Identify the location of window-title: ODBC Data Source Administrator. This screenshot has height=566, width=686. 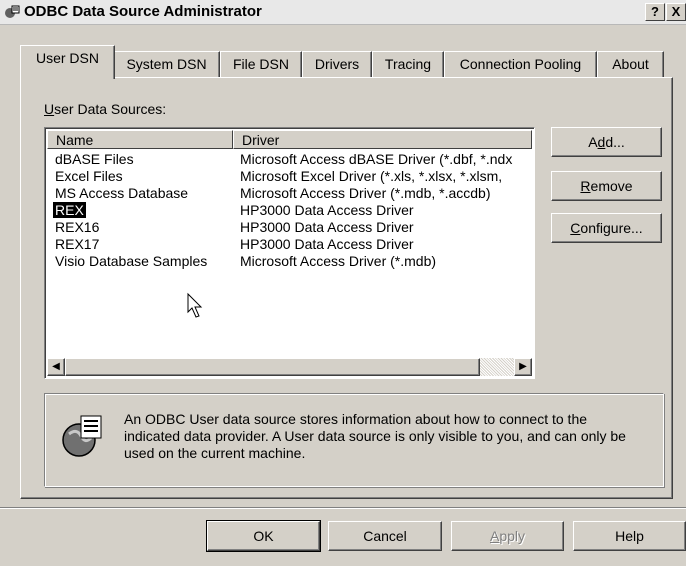
(143, 11).